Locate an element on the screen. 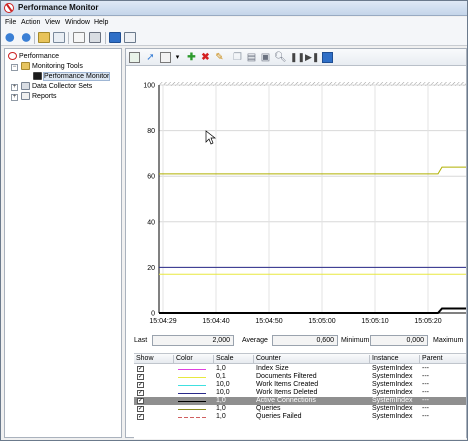 This screenshot has height=441, width=468. column-scale: Scale is located at coordinates (234, 359).